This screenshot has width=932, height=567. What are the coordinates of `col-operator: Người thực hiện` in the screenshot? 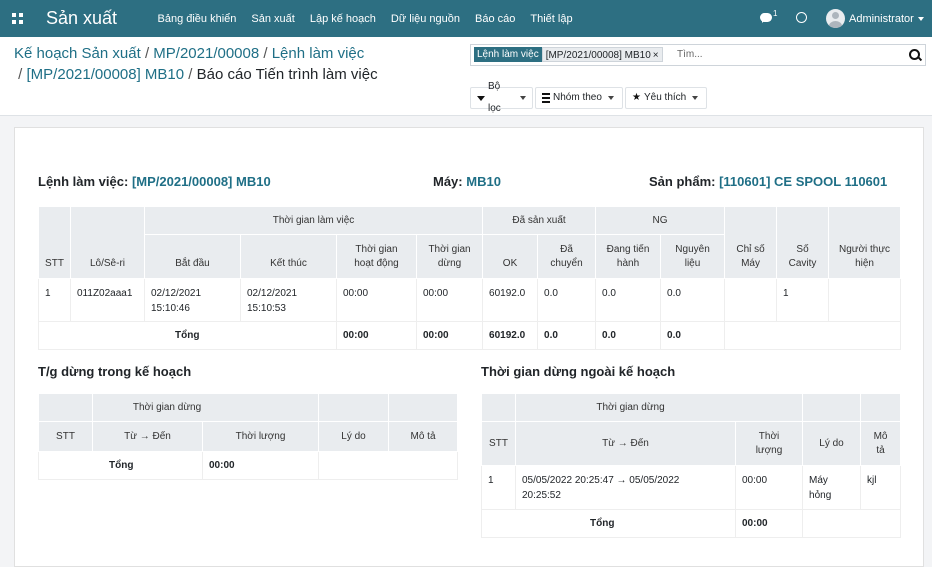 It's located at (865, 242).